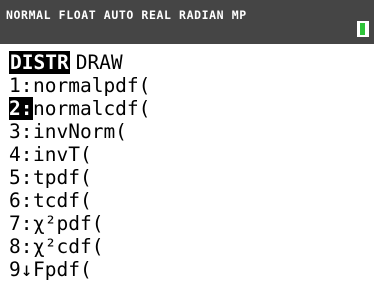 The width and height of the screenshot is (374, 285). I want to click on item-number: 3:, so click(21, 131).